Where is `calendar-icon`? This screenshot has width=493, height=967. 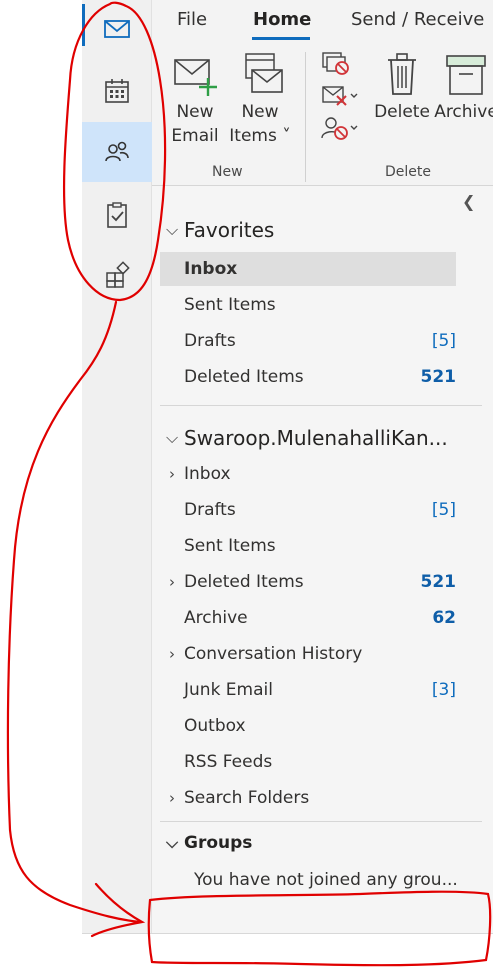
calendar-icon is located at coordinates (117, 91).